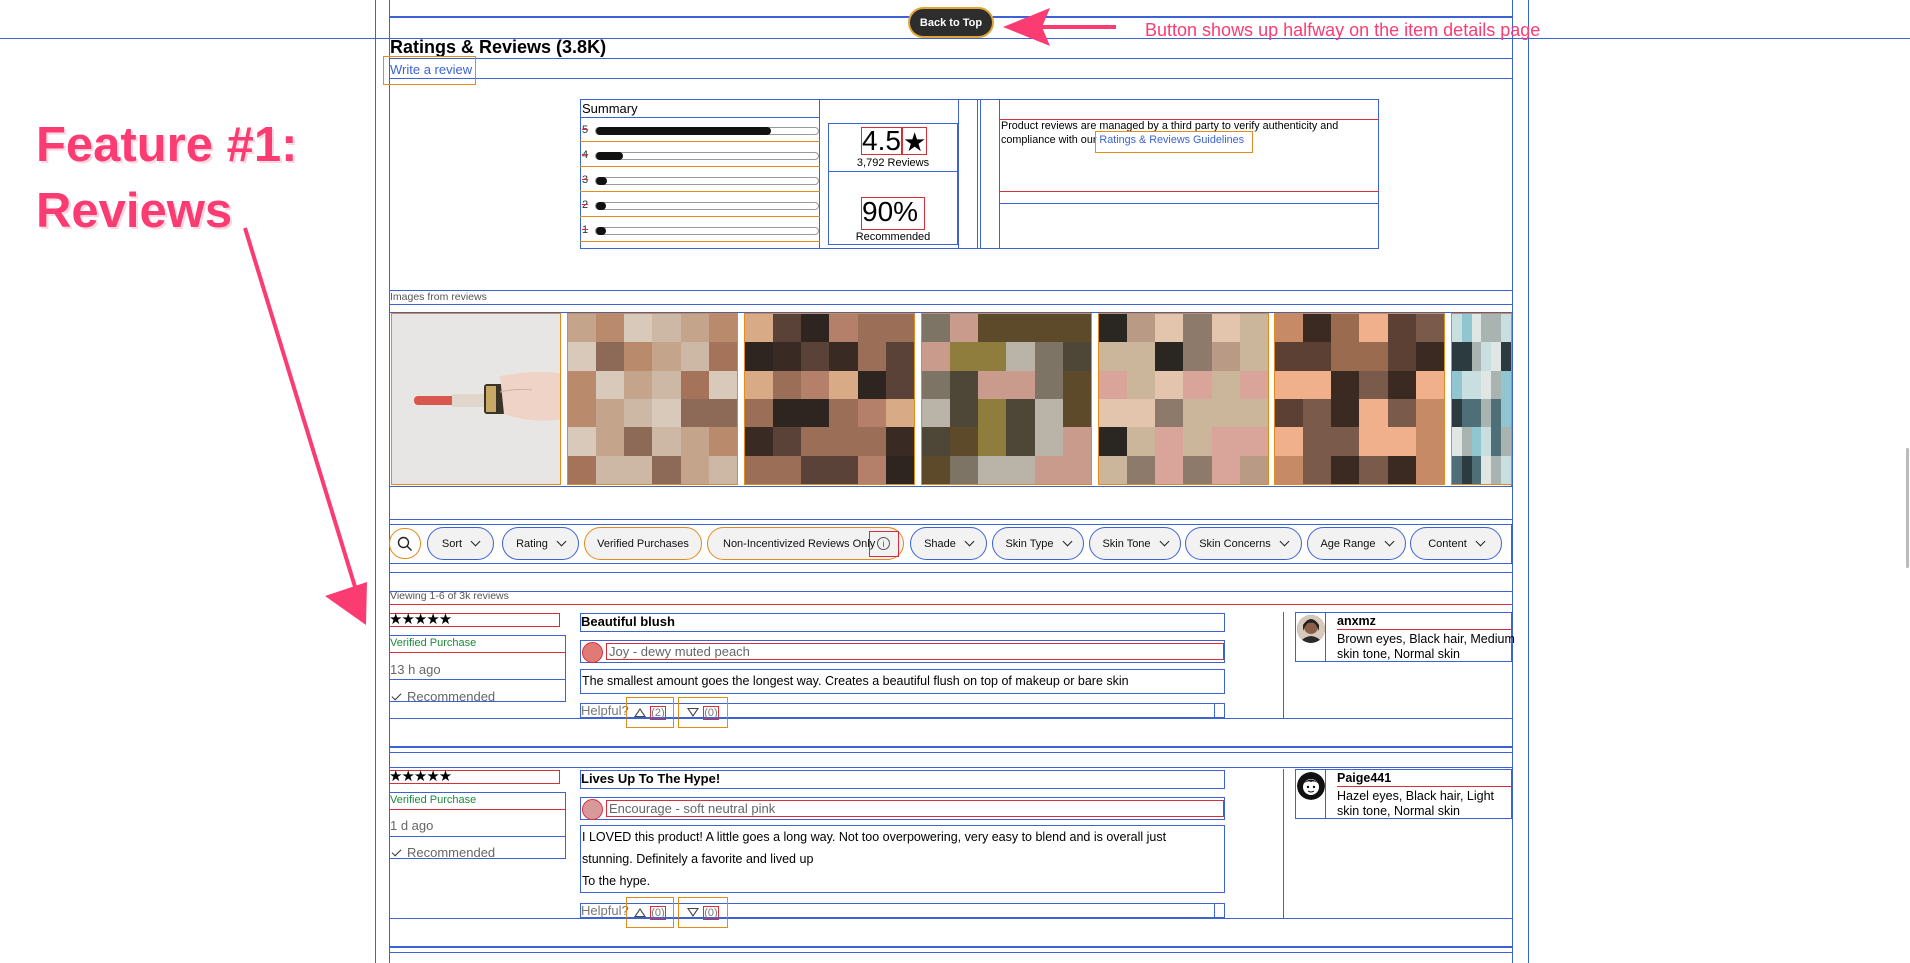 The width and height of the screenshot is (1910, 963). What do you see at coordinates (1219, 910) in the screenshot?
I see `helpful-row-end` at bounding box center [1219, 910].